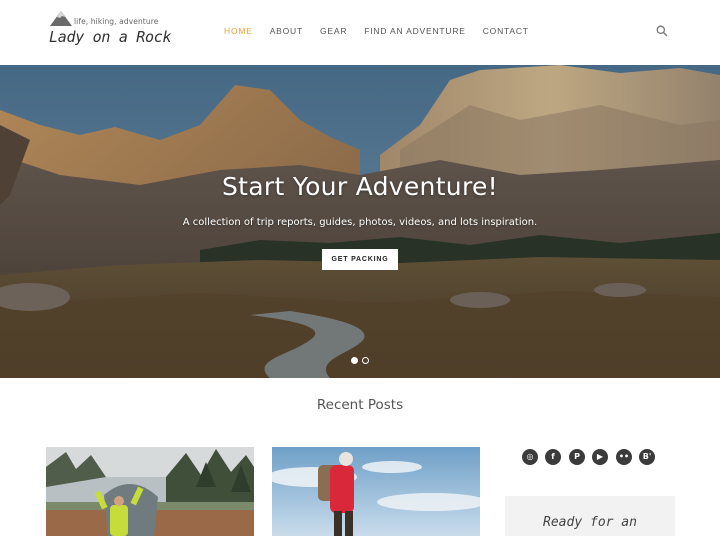 The height and width of the screenshot is (536, 720). What do you see at coordinates (61, 18) in the screenshot?
I see `mountain-logo-icon` at bounding box center [61, 18].